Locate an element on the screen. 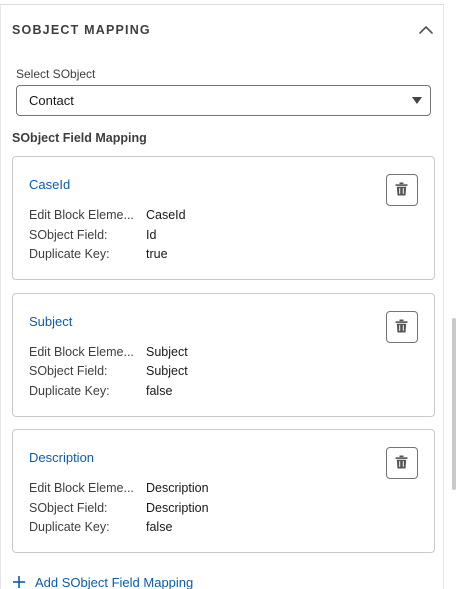  dropdown-arrow-icon is located at coordinates (417, 100).